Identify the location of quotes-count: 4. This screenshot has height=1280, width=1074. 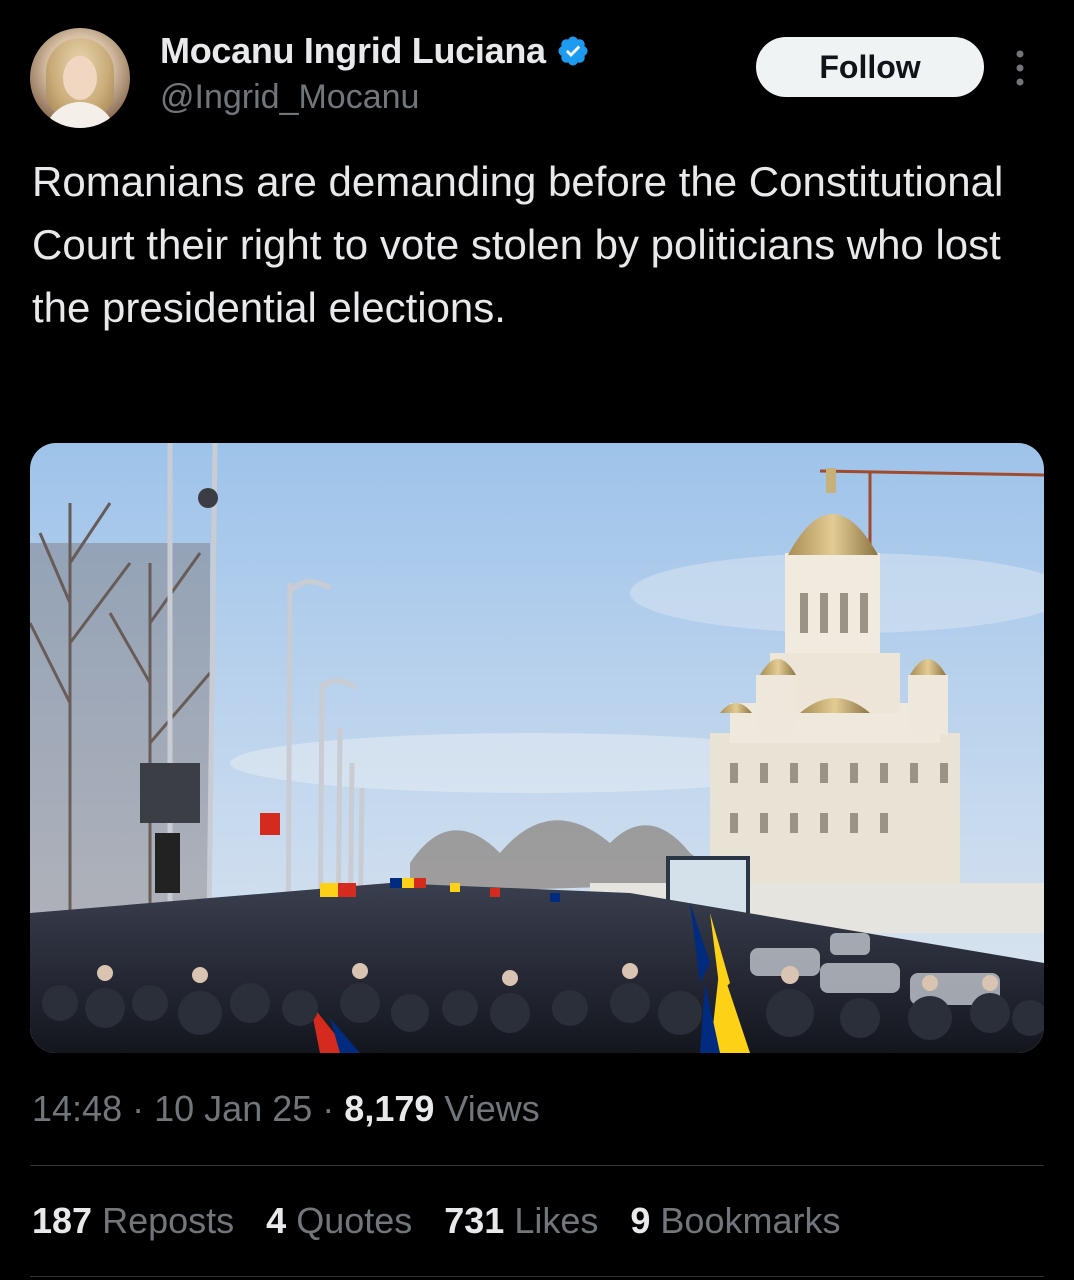
(276, 1220).